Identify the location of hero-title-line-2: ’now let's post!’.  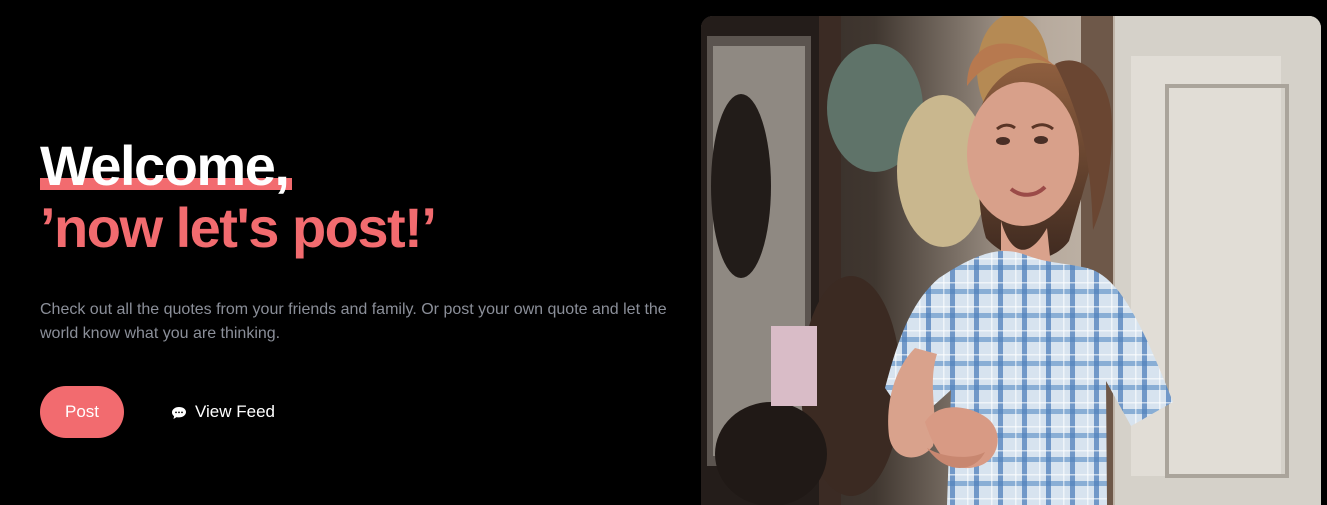
(238, 227).